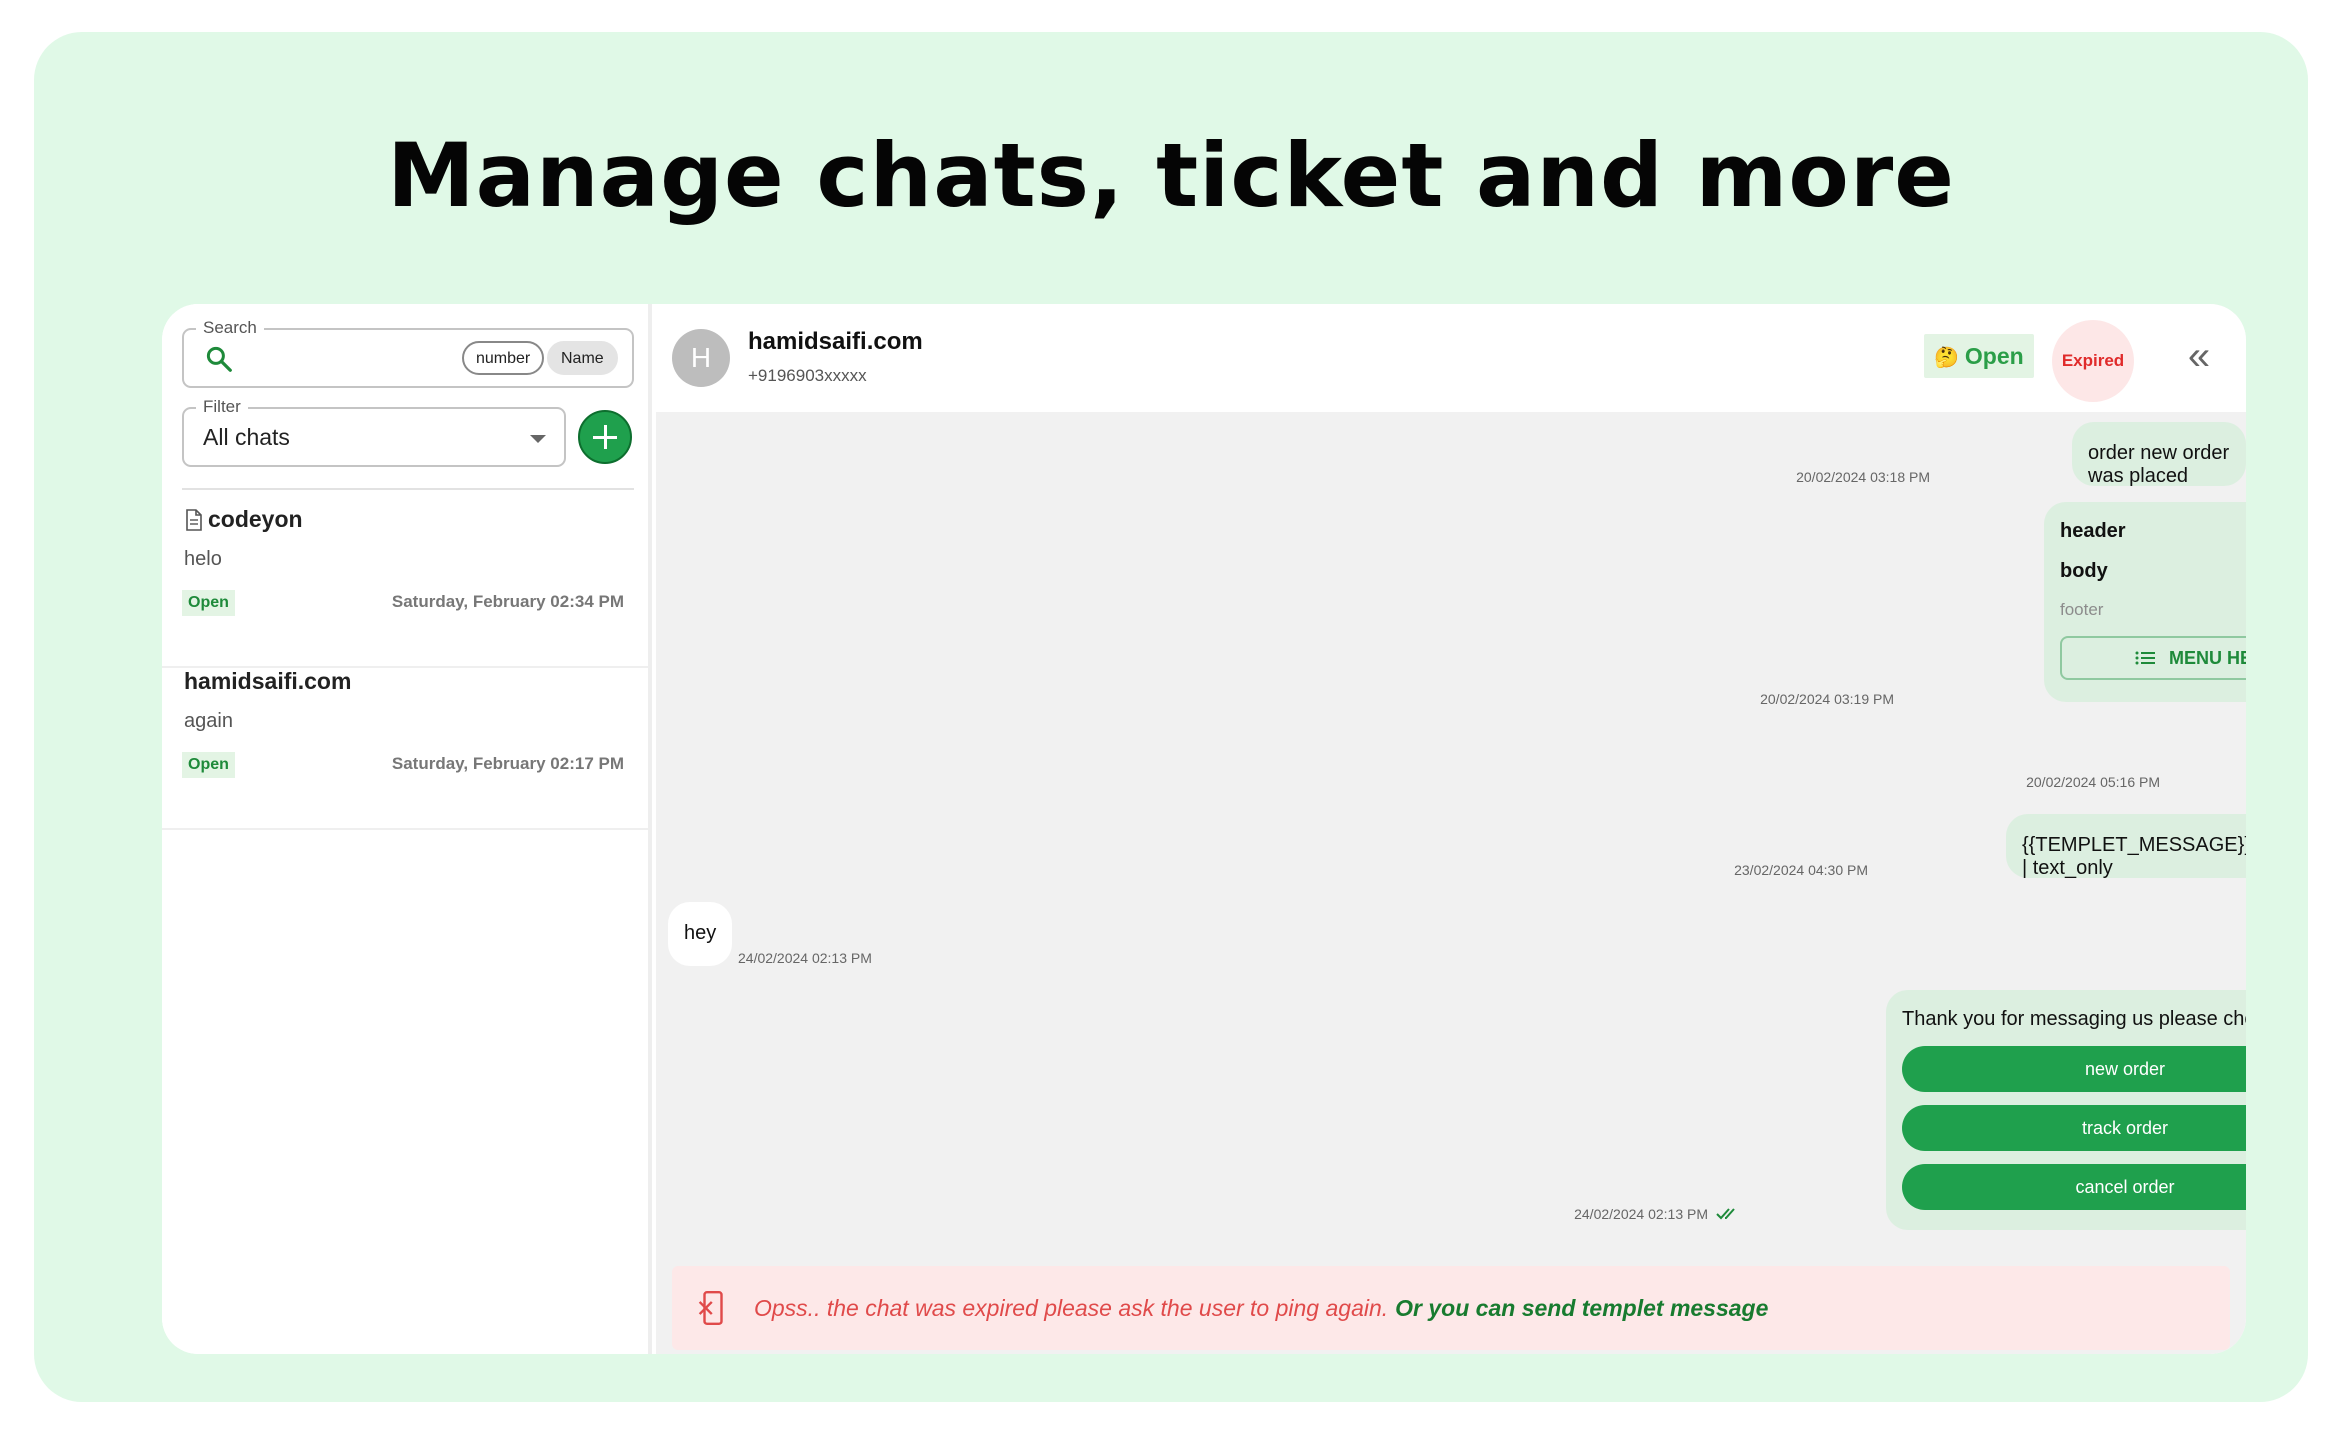 The image size is (2340, 1432). Describe the element at coordinates (1946, 358) in the screenshot. I see `thinking-face-icon: 🤔` at that location.